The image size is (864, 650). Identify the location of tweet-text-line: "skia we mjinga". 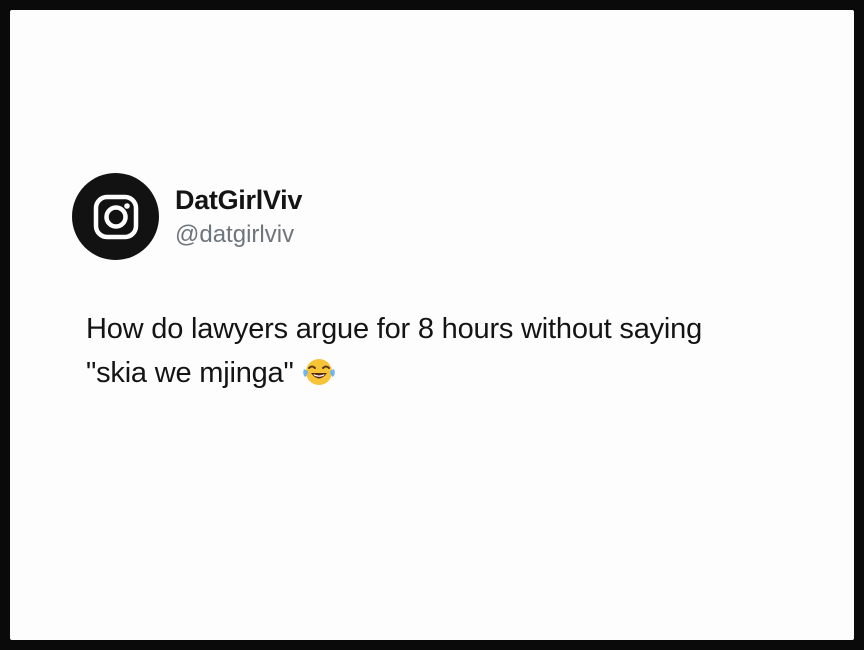
(449, 373).